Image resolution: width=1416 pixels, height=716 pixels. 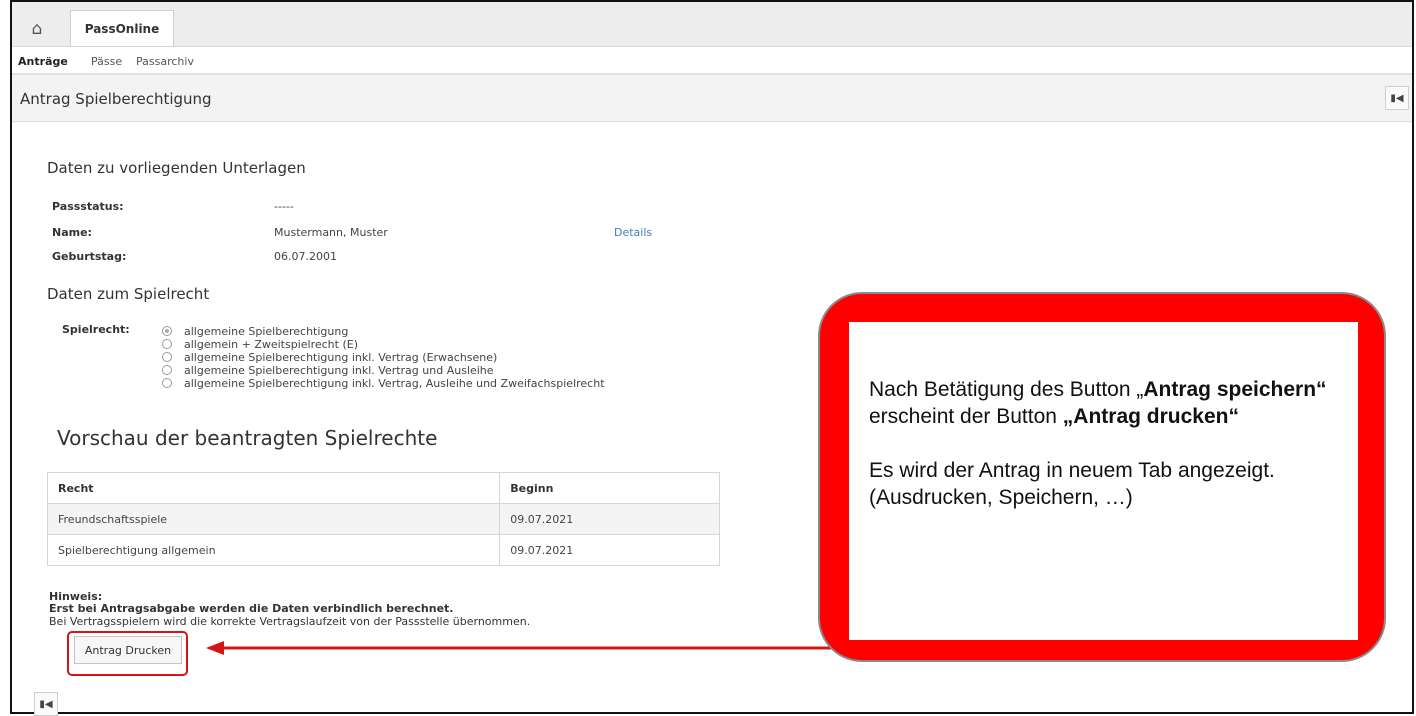 What do you see at coordinates (966, 416) in the screenshot?
I see `callout-text-2: erscheint der Button` at bounding box center [966, 416].